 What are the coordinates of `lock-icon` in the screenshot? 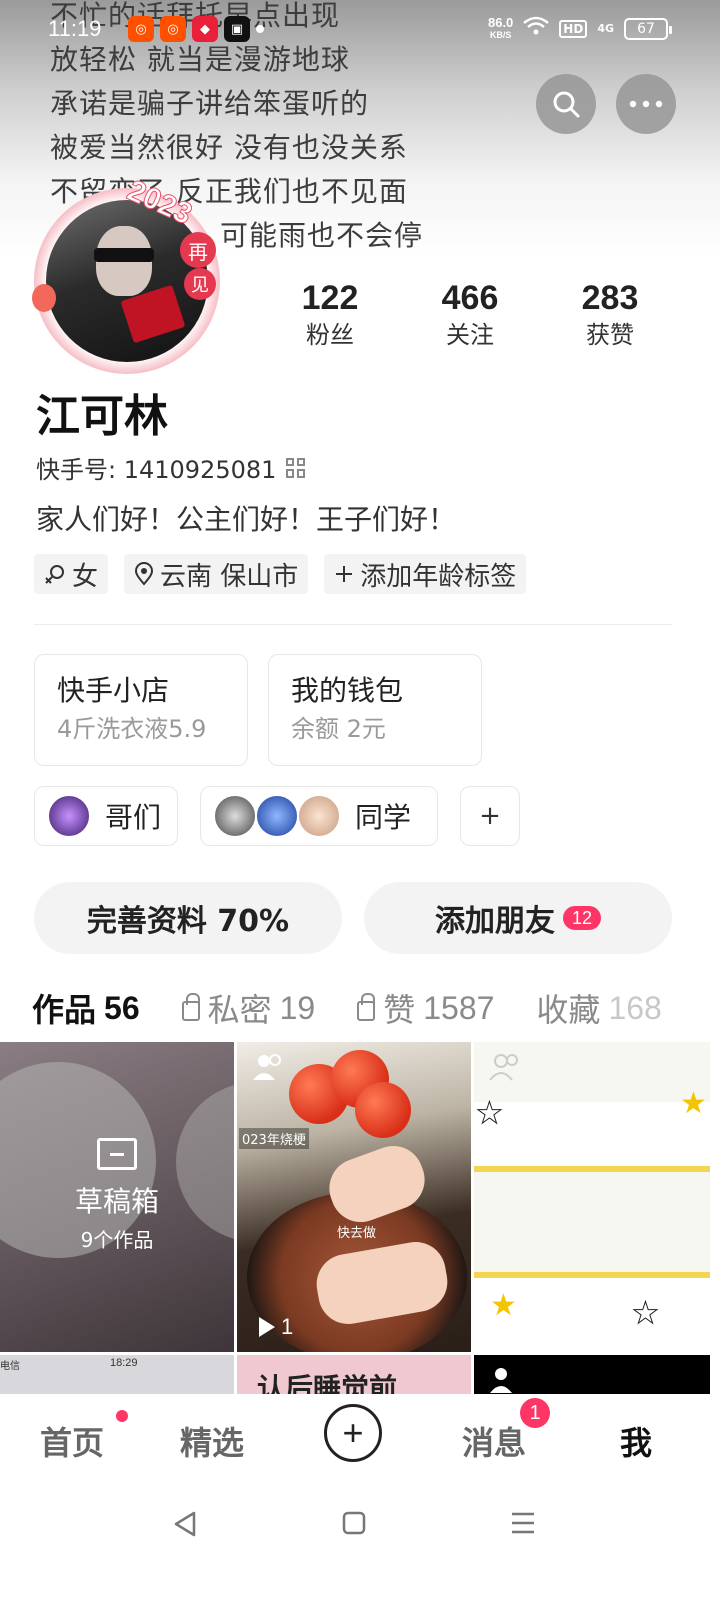 It's located at (190, 1007).